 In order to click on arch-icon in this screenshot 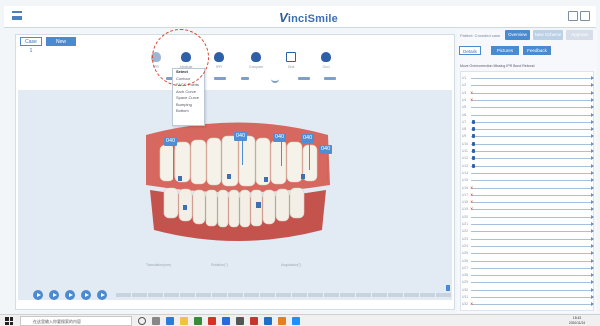, I will do `click(275, 80)`.